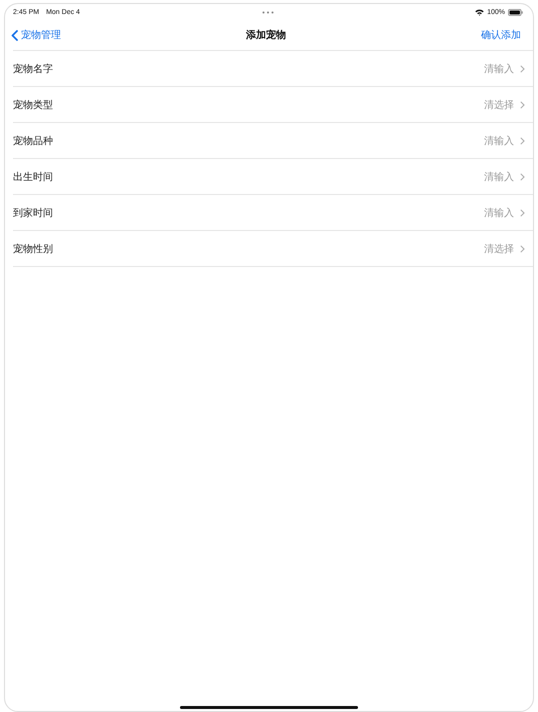  I want to click on confirm-button: 确认添加, so click(501, 35).